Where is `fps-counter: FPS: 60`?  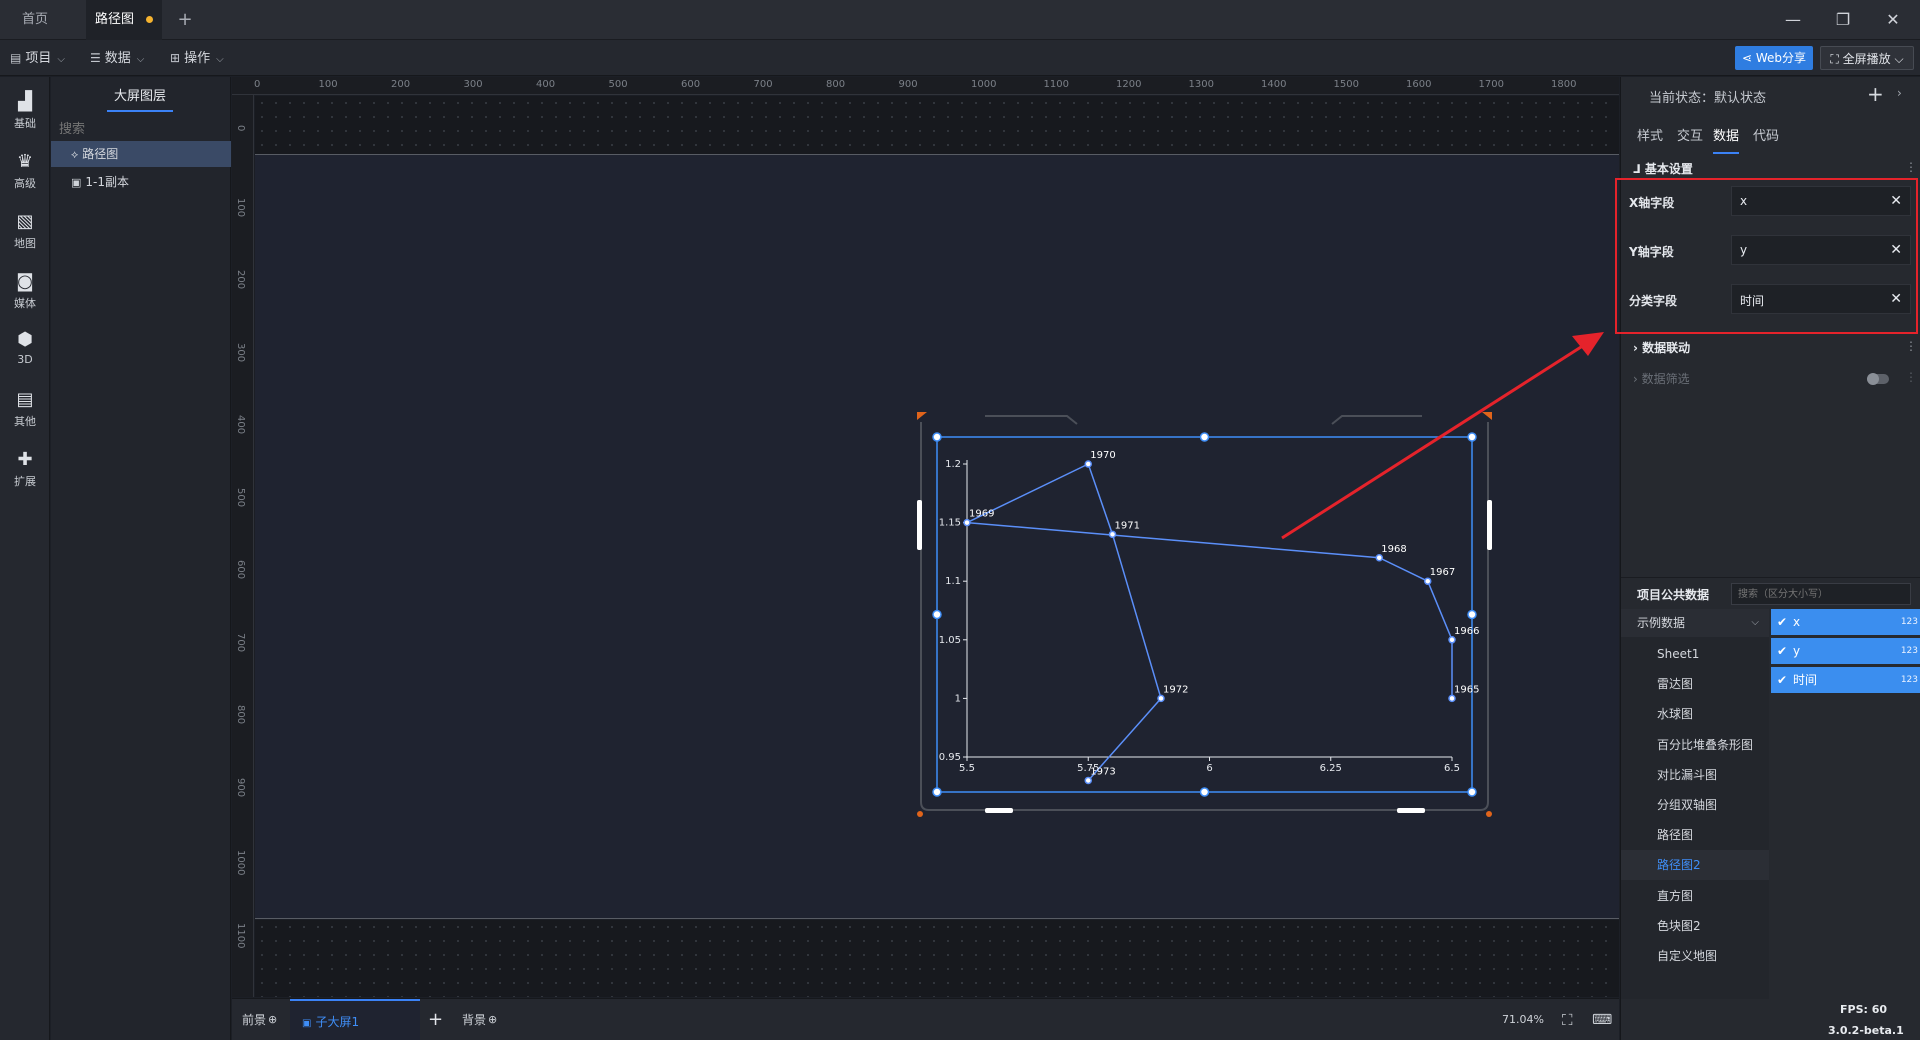
fps-counter: FPS: 60 is located at coordinates (1864, 1009).